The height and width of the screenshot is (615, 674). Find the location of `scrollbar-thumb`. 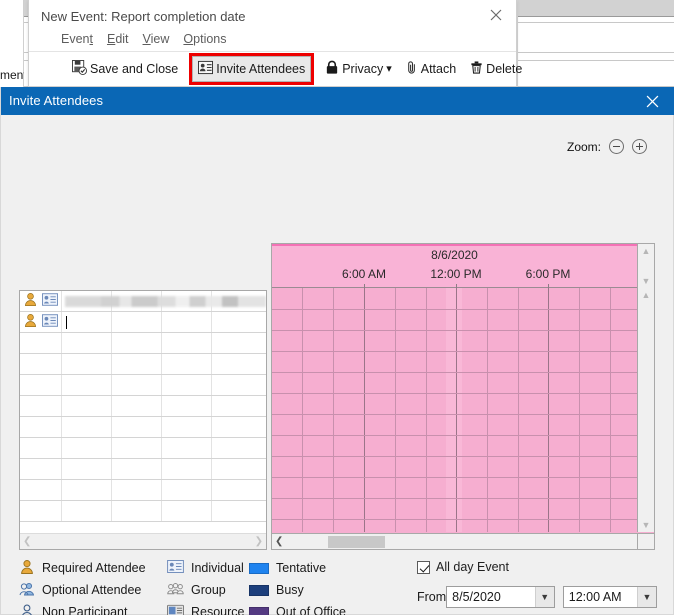

scrollbar-thumb is located at coordinates (356, 542).